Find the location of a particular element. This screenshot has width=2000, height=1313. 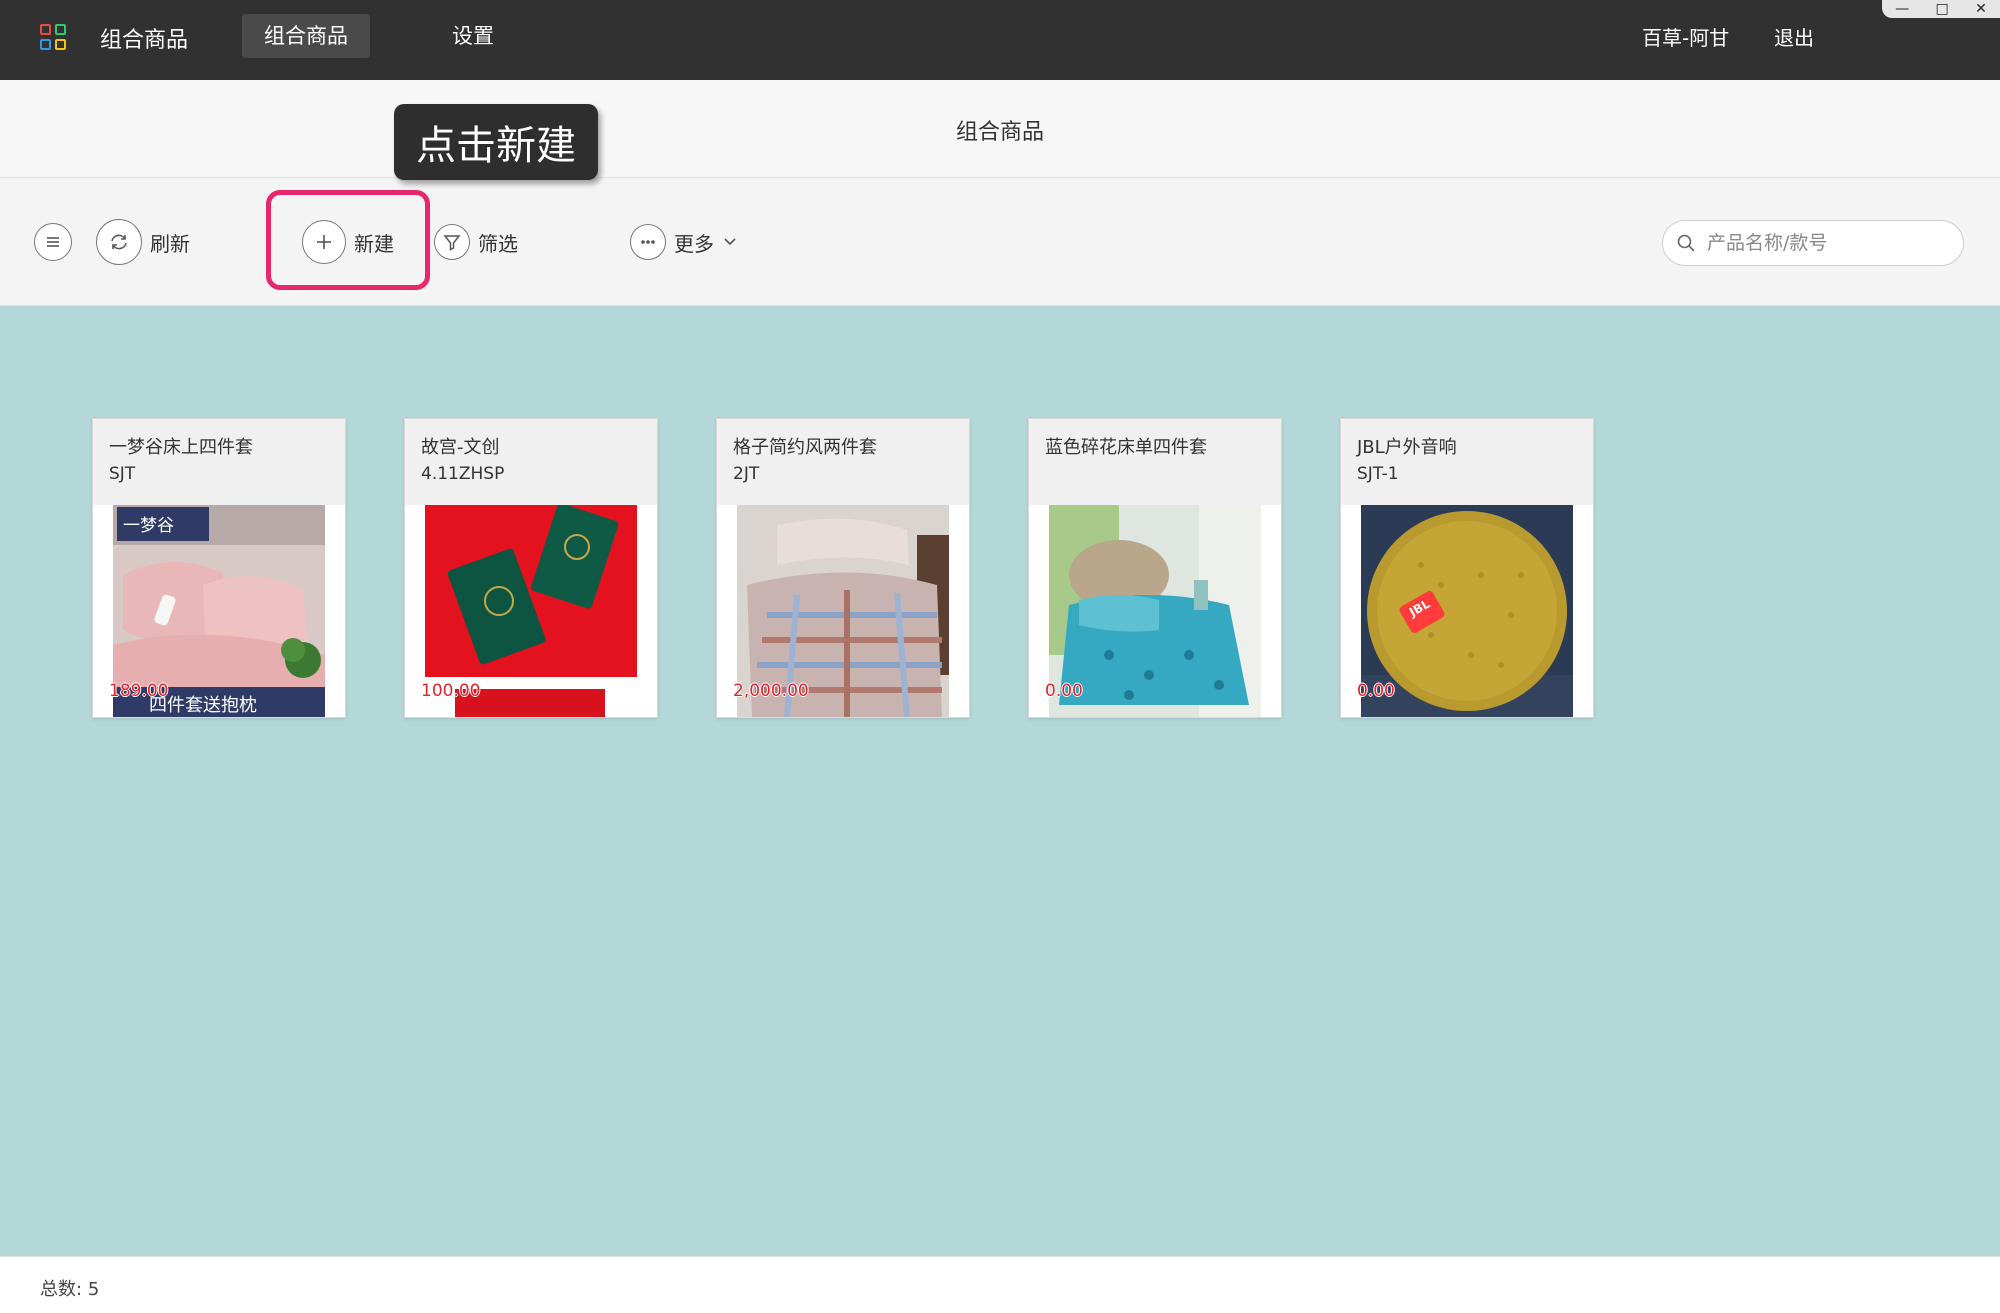

total-label: 总数: is located at coordinates (61, 1289).